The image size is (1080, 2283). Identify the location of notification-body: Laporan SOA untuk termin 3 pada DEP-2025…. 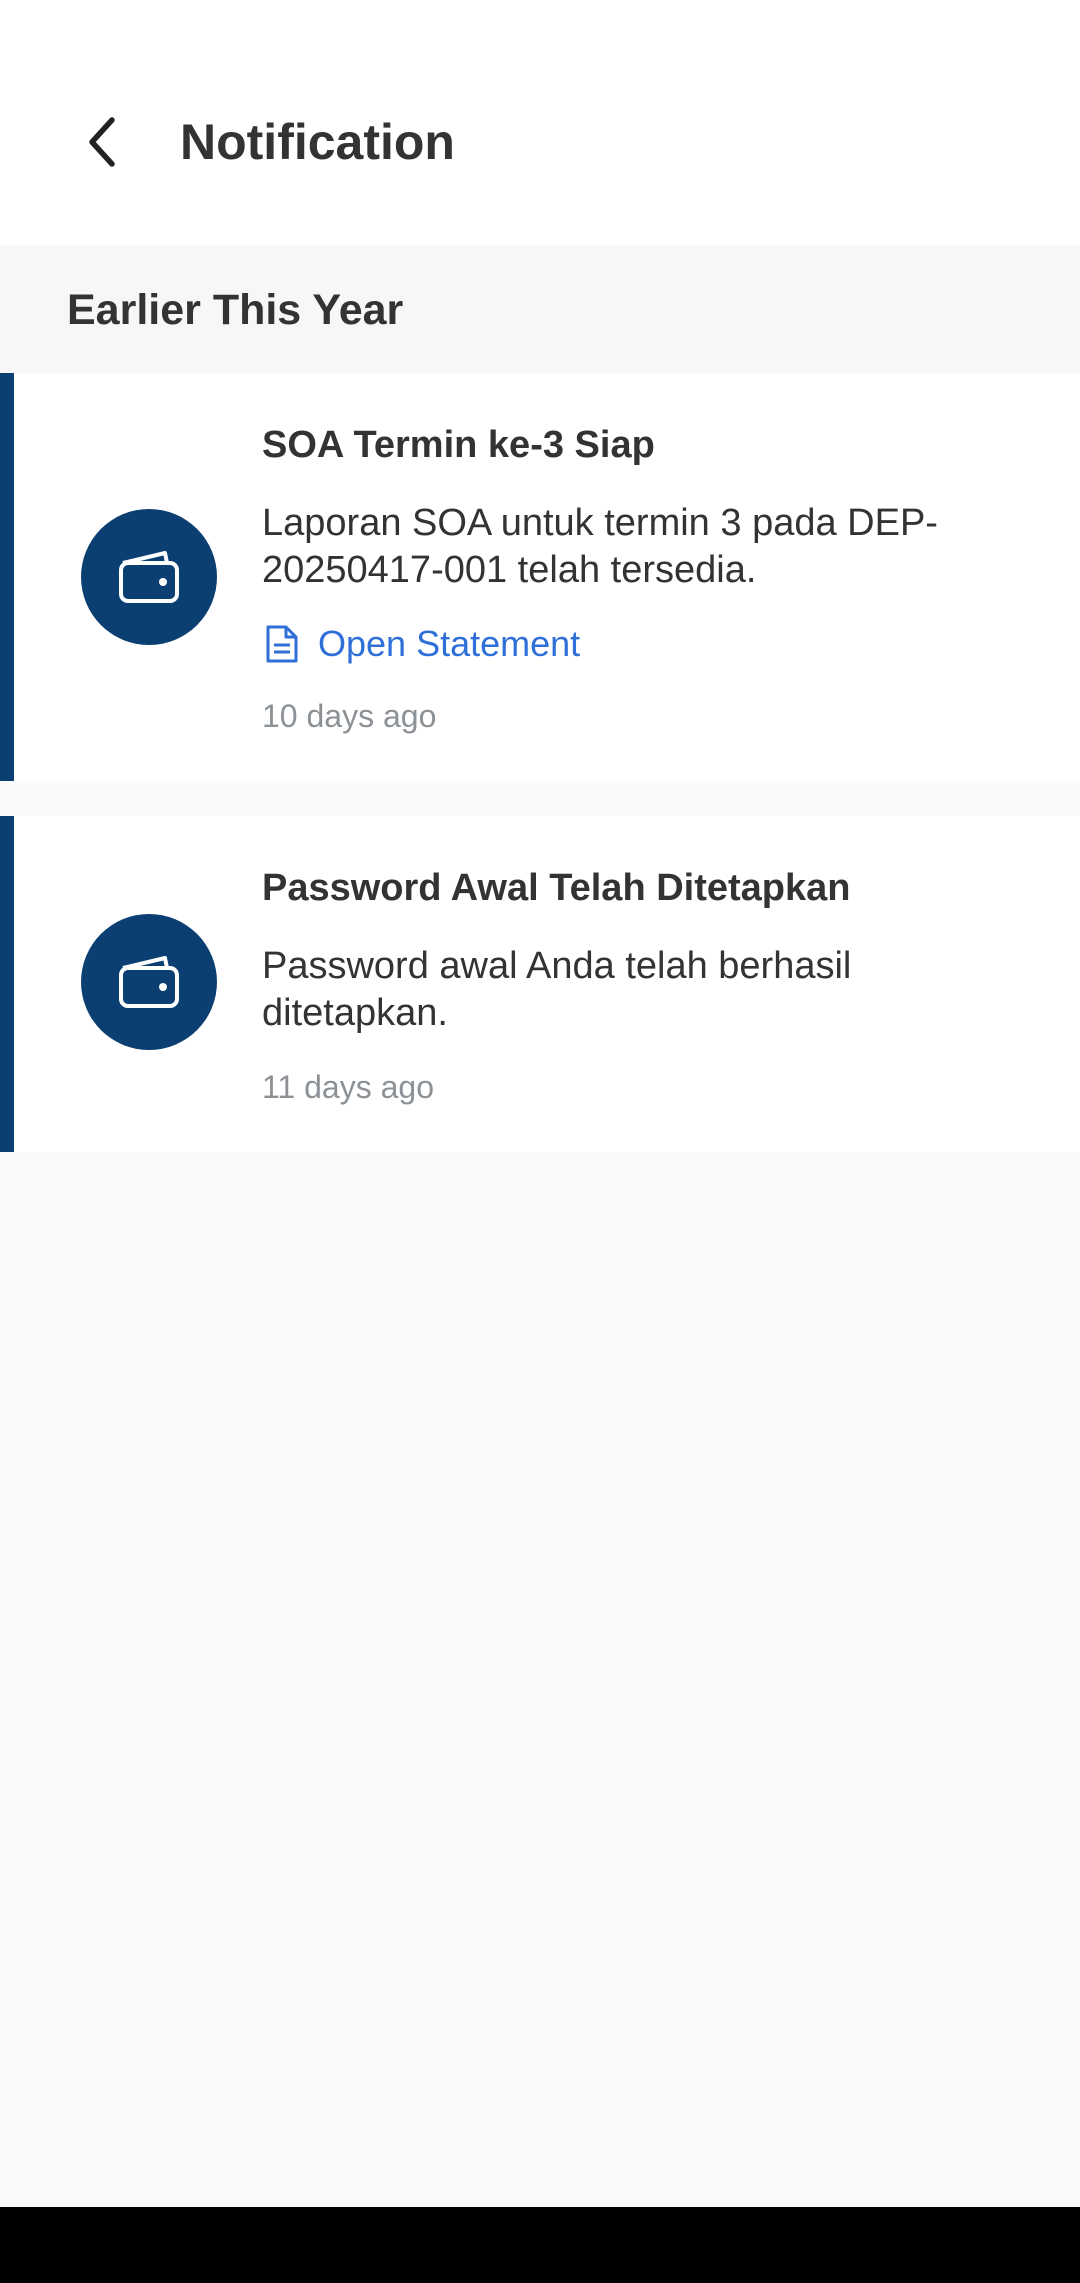
(600, 546).